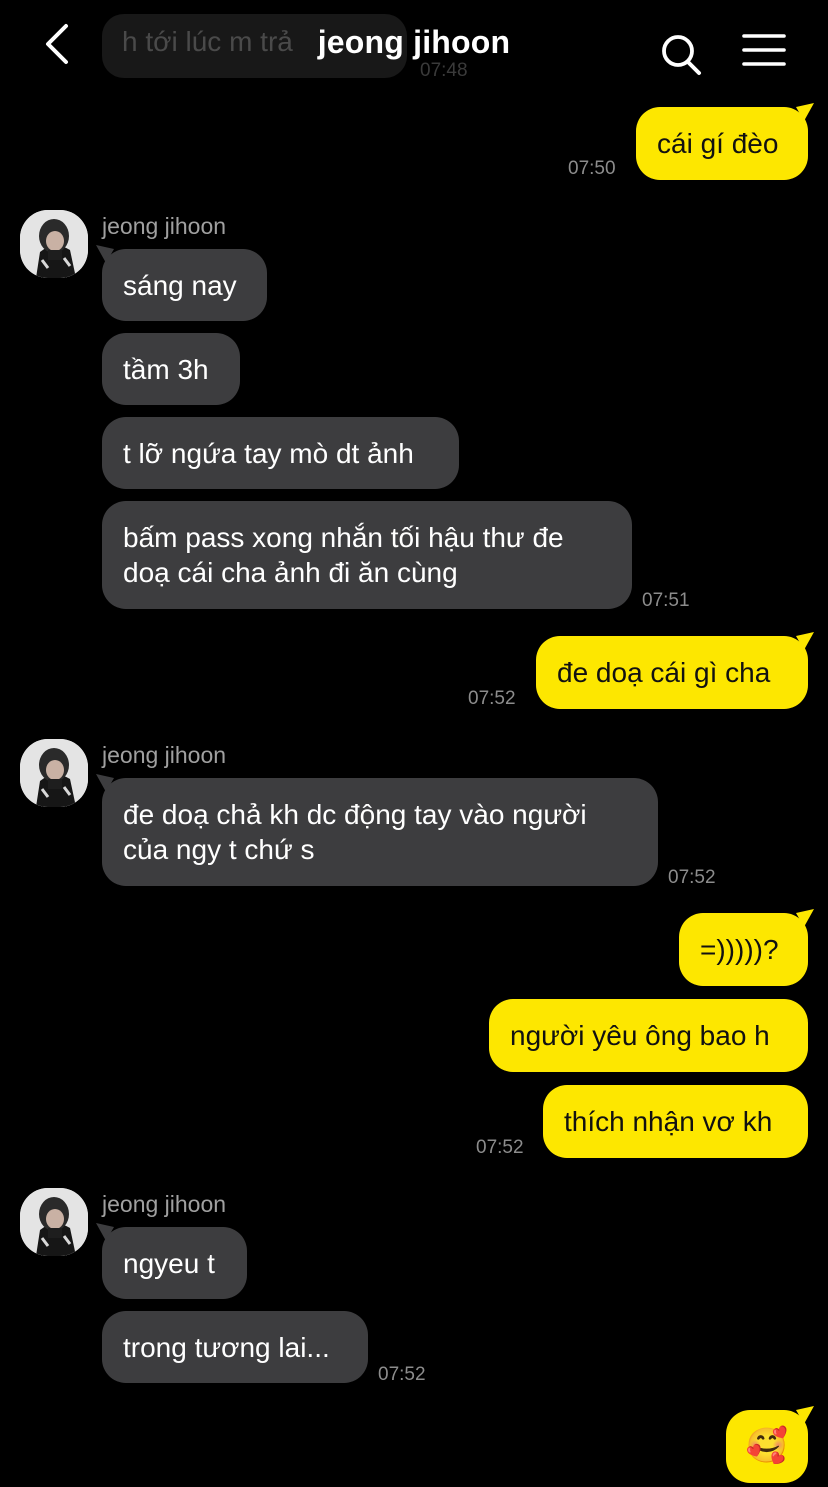 Image resolution: width=828 pixels, height=1487 pixels. Describe the element at coordinates (640, 1035) in the screenshot. I see `message-text: người yêu ông bao h` at that location.